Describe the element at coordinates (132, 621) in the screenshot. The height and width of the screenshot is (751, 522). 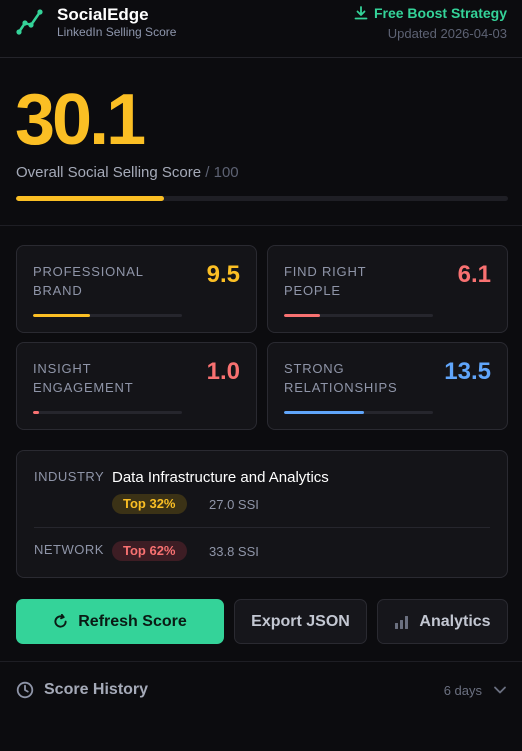
I see `refresh-score-label: Refresh Score` at that location.